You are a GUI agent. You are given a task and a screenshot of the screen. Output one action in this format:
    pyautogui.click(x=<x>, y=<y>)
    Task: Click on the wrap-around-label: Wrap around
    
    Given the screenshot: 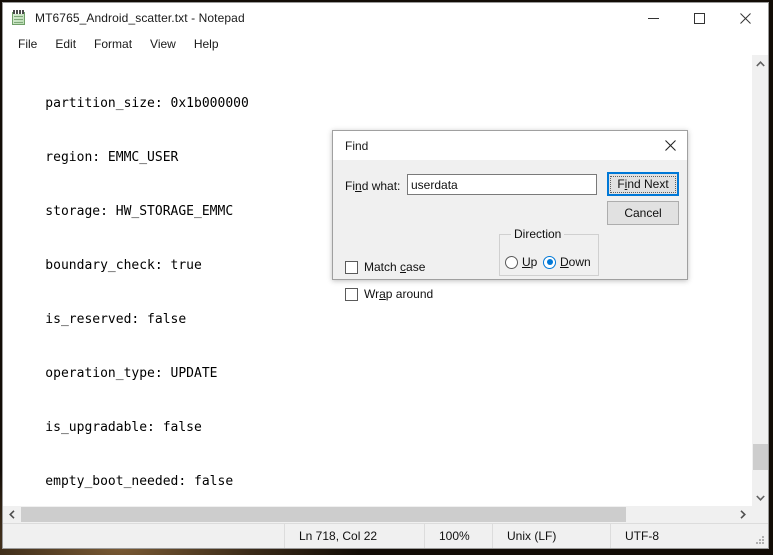 What is the action you would take?
    pyautogui.click(x=398, y=294)
    